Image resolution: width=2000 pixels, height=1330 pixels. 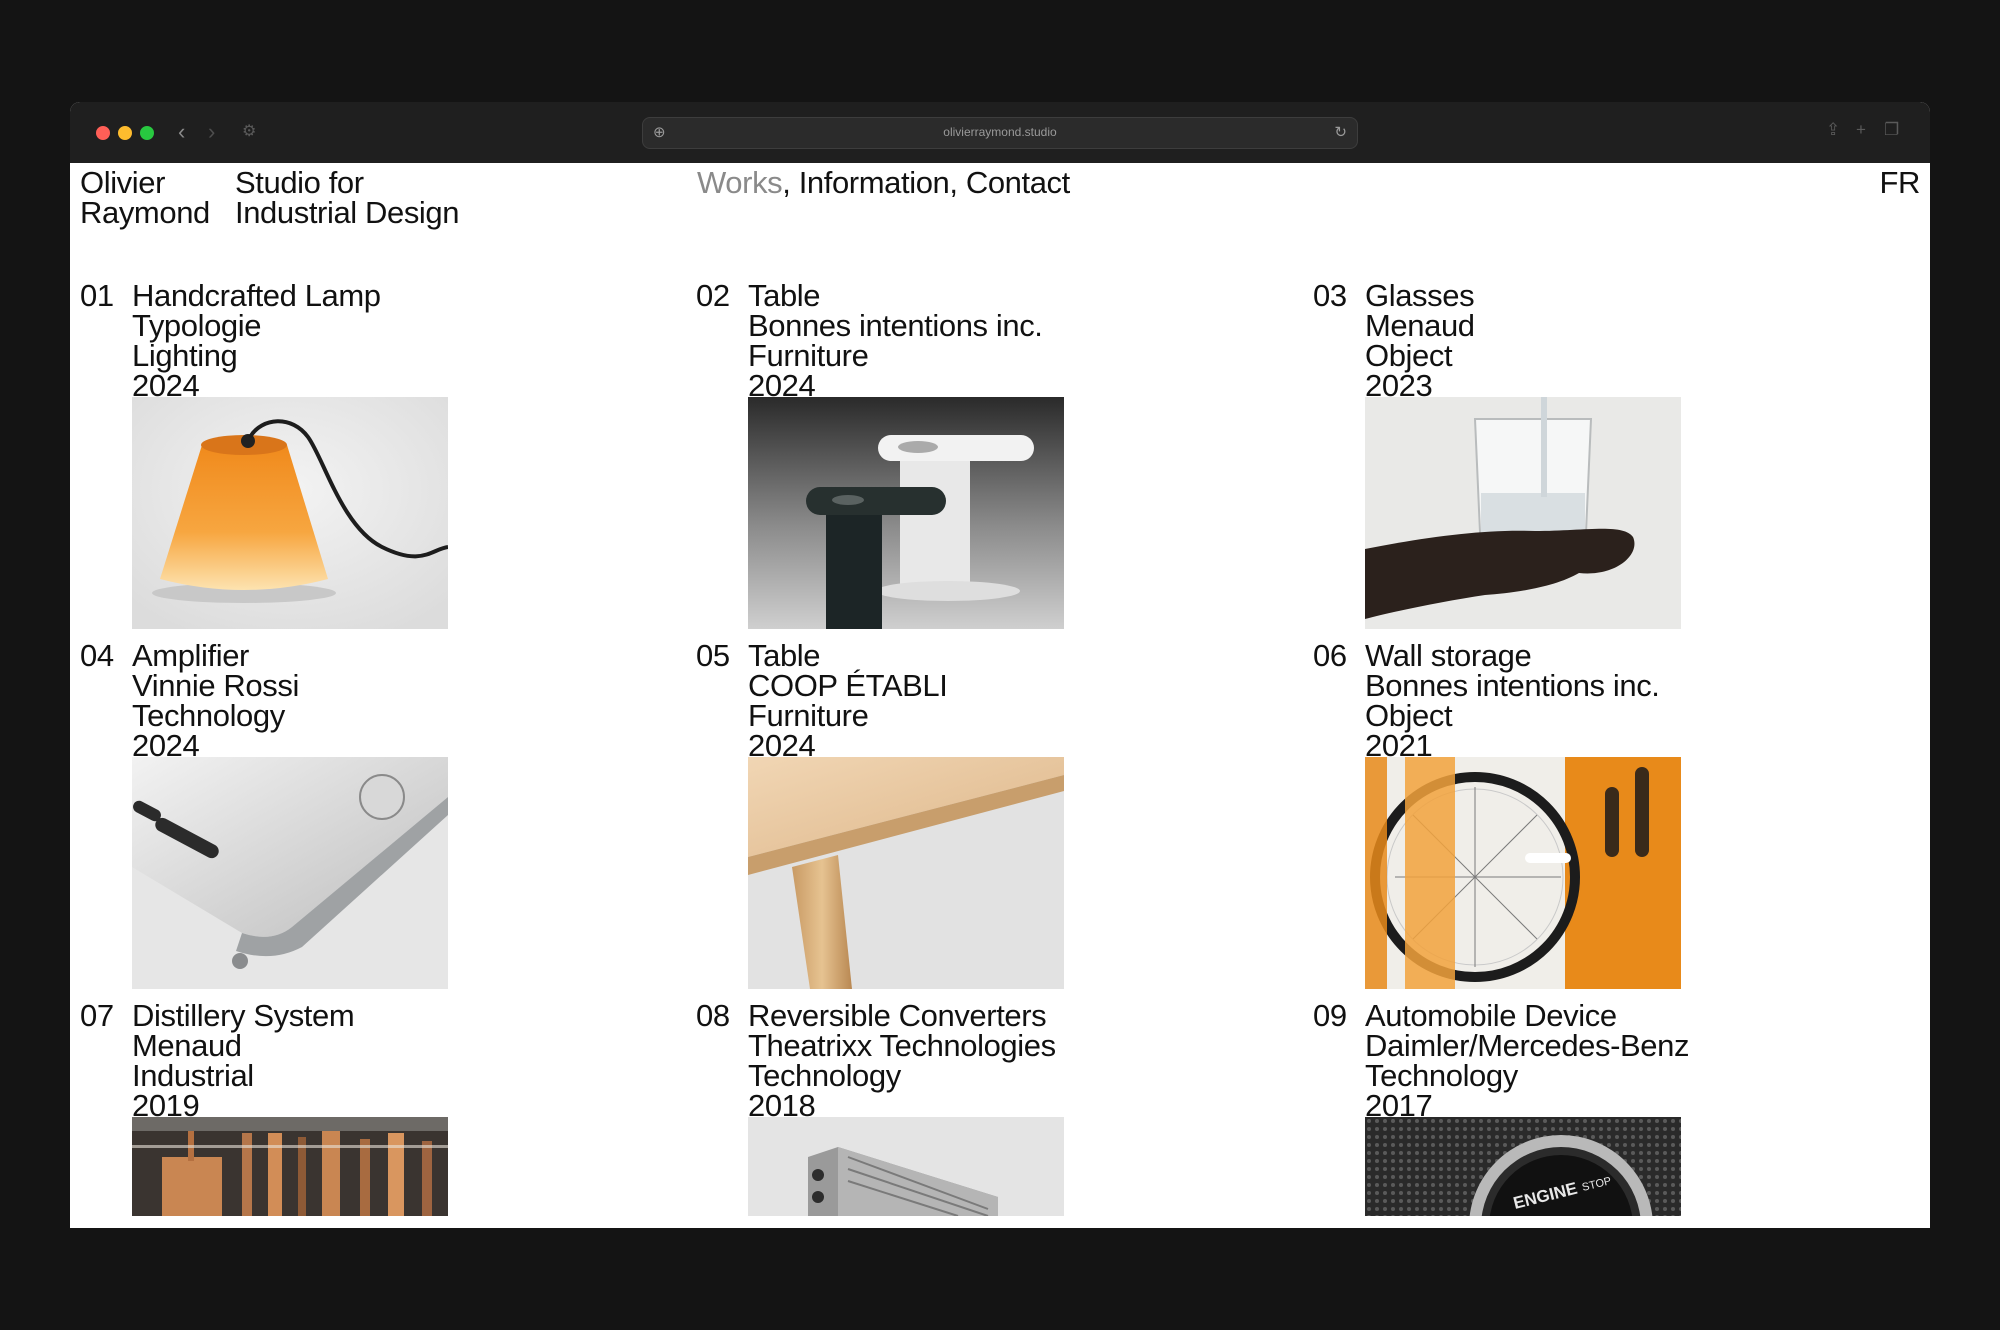 What do you see at coordinates (97, 1015) in the screenshot?
I see `work-number: 07` at bounding box center [97, 1015].